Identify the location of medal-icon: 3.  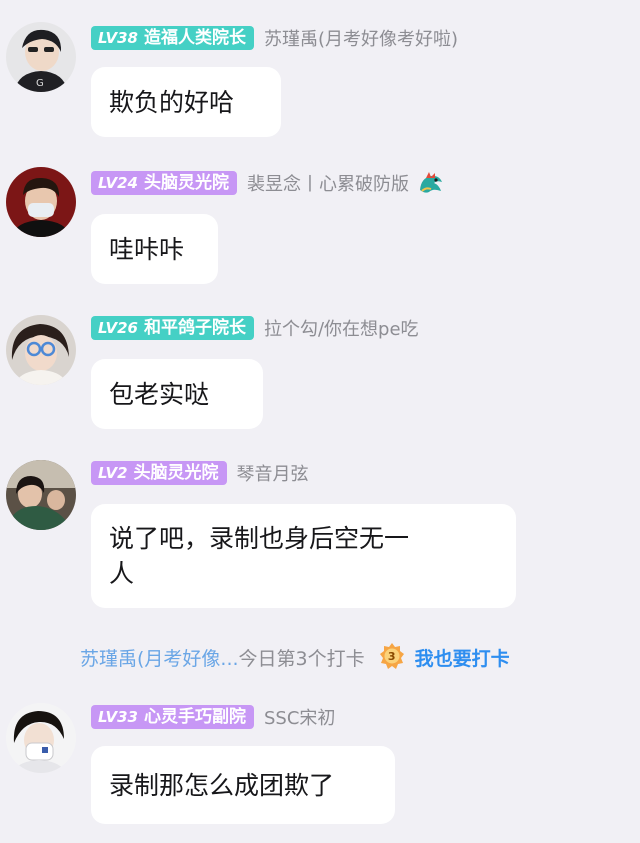
(392, 657).